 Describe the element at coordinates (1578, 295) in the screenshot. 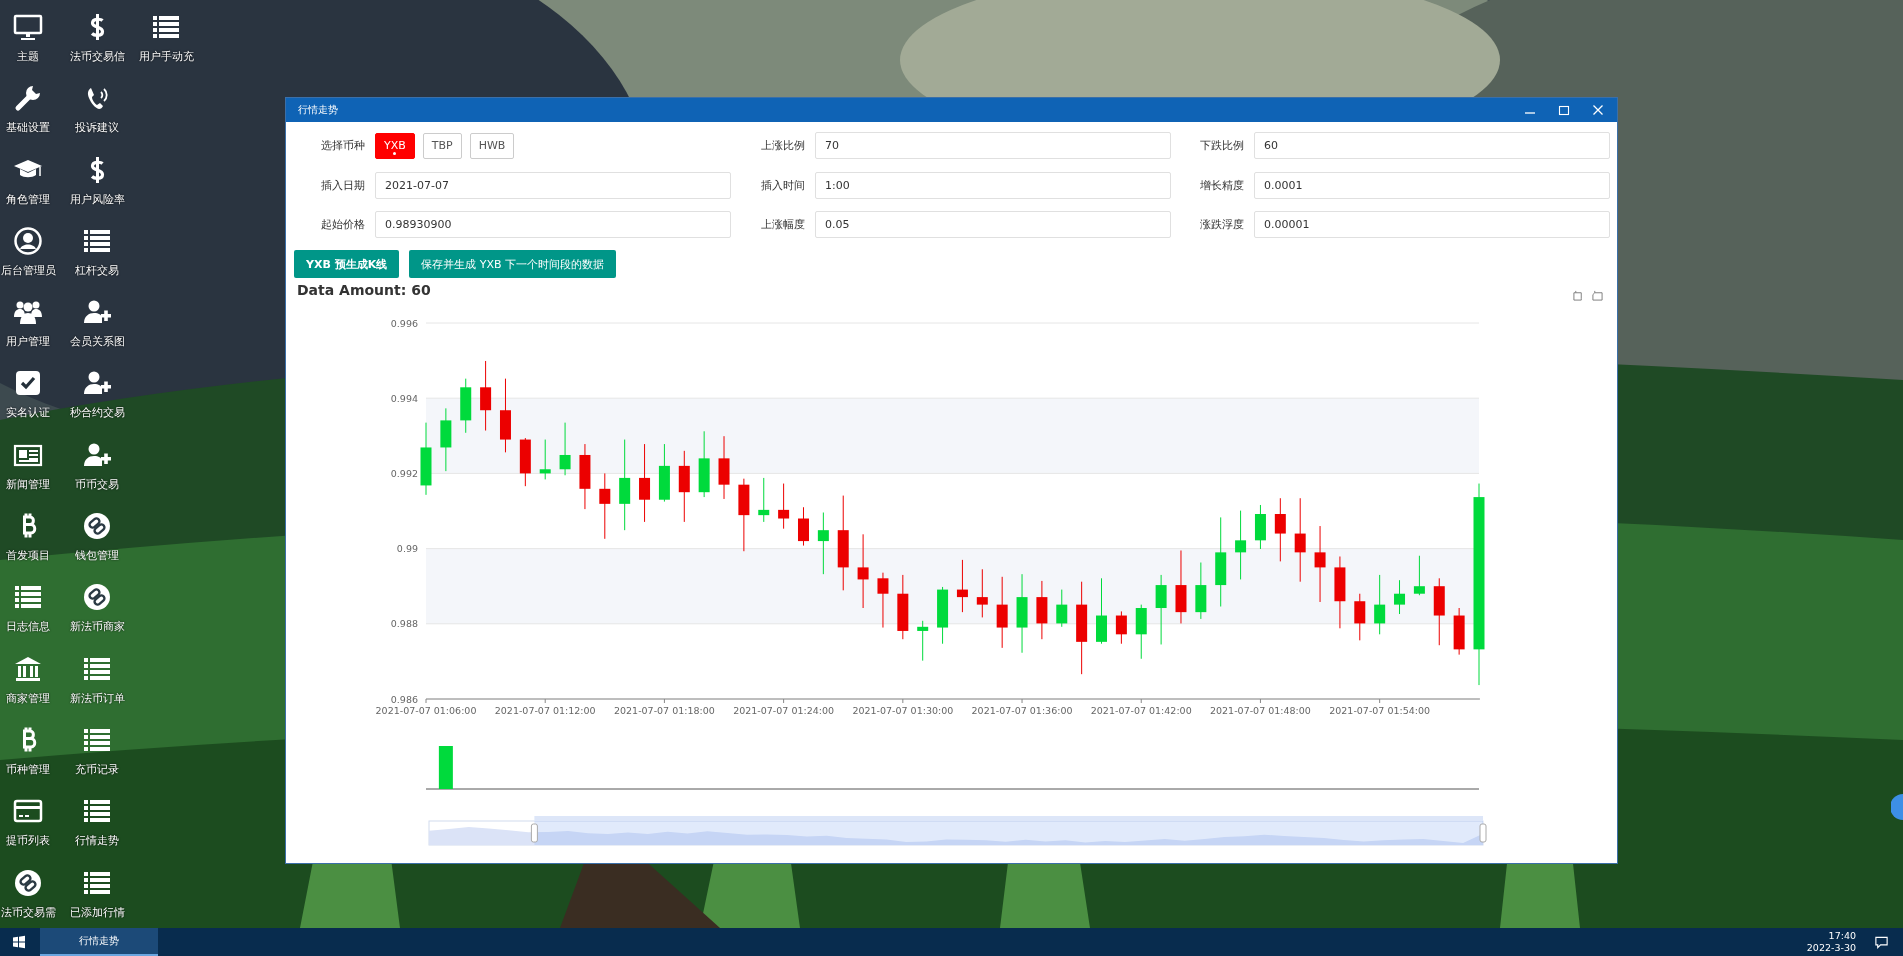

I see `zoom-box-icon` at that location.